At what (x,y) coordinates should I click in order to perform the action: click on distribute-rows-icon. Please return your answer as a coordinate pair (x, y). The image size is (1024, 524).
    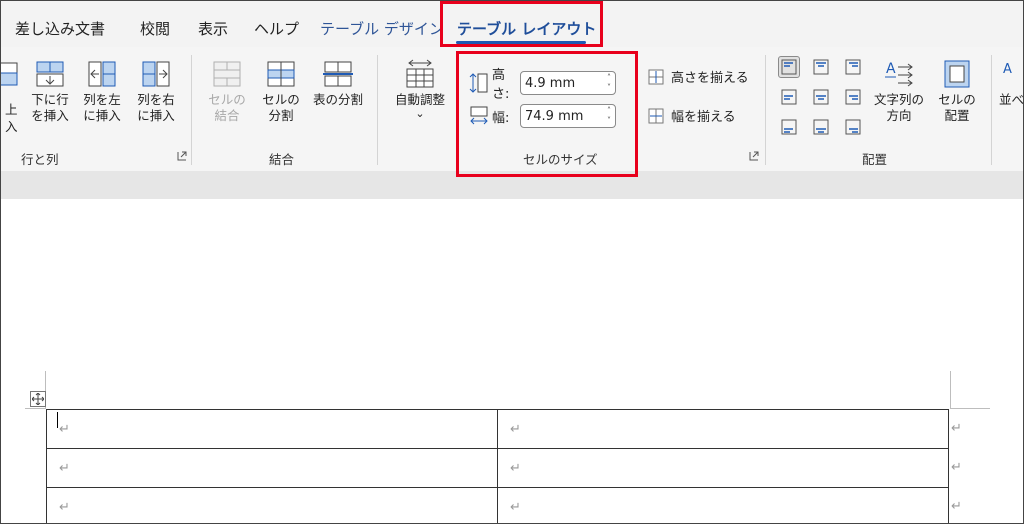
    Looking at the image, I should click on (656, 76).